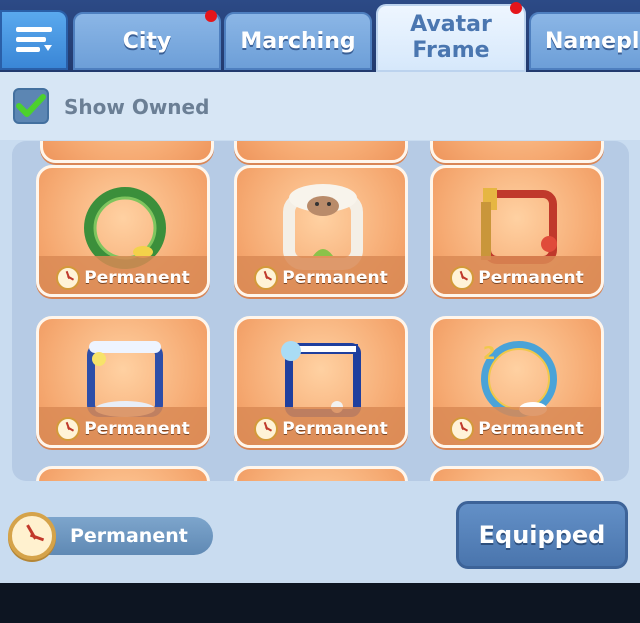 This screenshot has height=623, width=640. What do you see at coordinates (517, 382) in the screenshot?
I see `frame-card: 2 Permanent` at bounding box center [517, 382].